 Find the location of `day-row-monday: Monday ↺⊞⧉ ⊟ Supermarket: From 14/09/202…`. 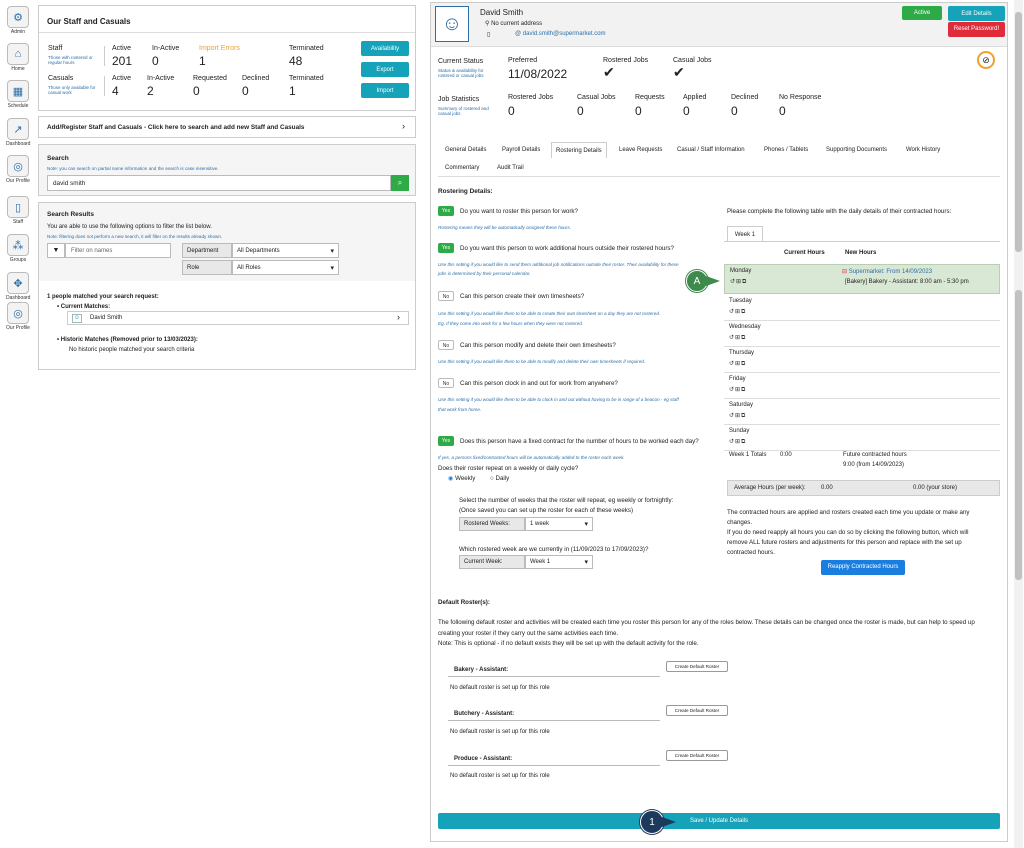

day-row-monday: Monday ↺⊞⧉ ⊟ Supermarket: From 14/09/202… is located at coordinates (862, 279).